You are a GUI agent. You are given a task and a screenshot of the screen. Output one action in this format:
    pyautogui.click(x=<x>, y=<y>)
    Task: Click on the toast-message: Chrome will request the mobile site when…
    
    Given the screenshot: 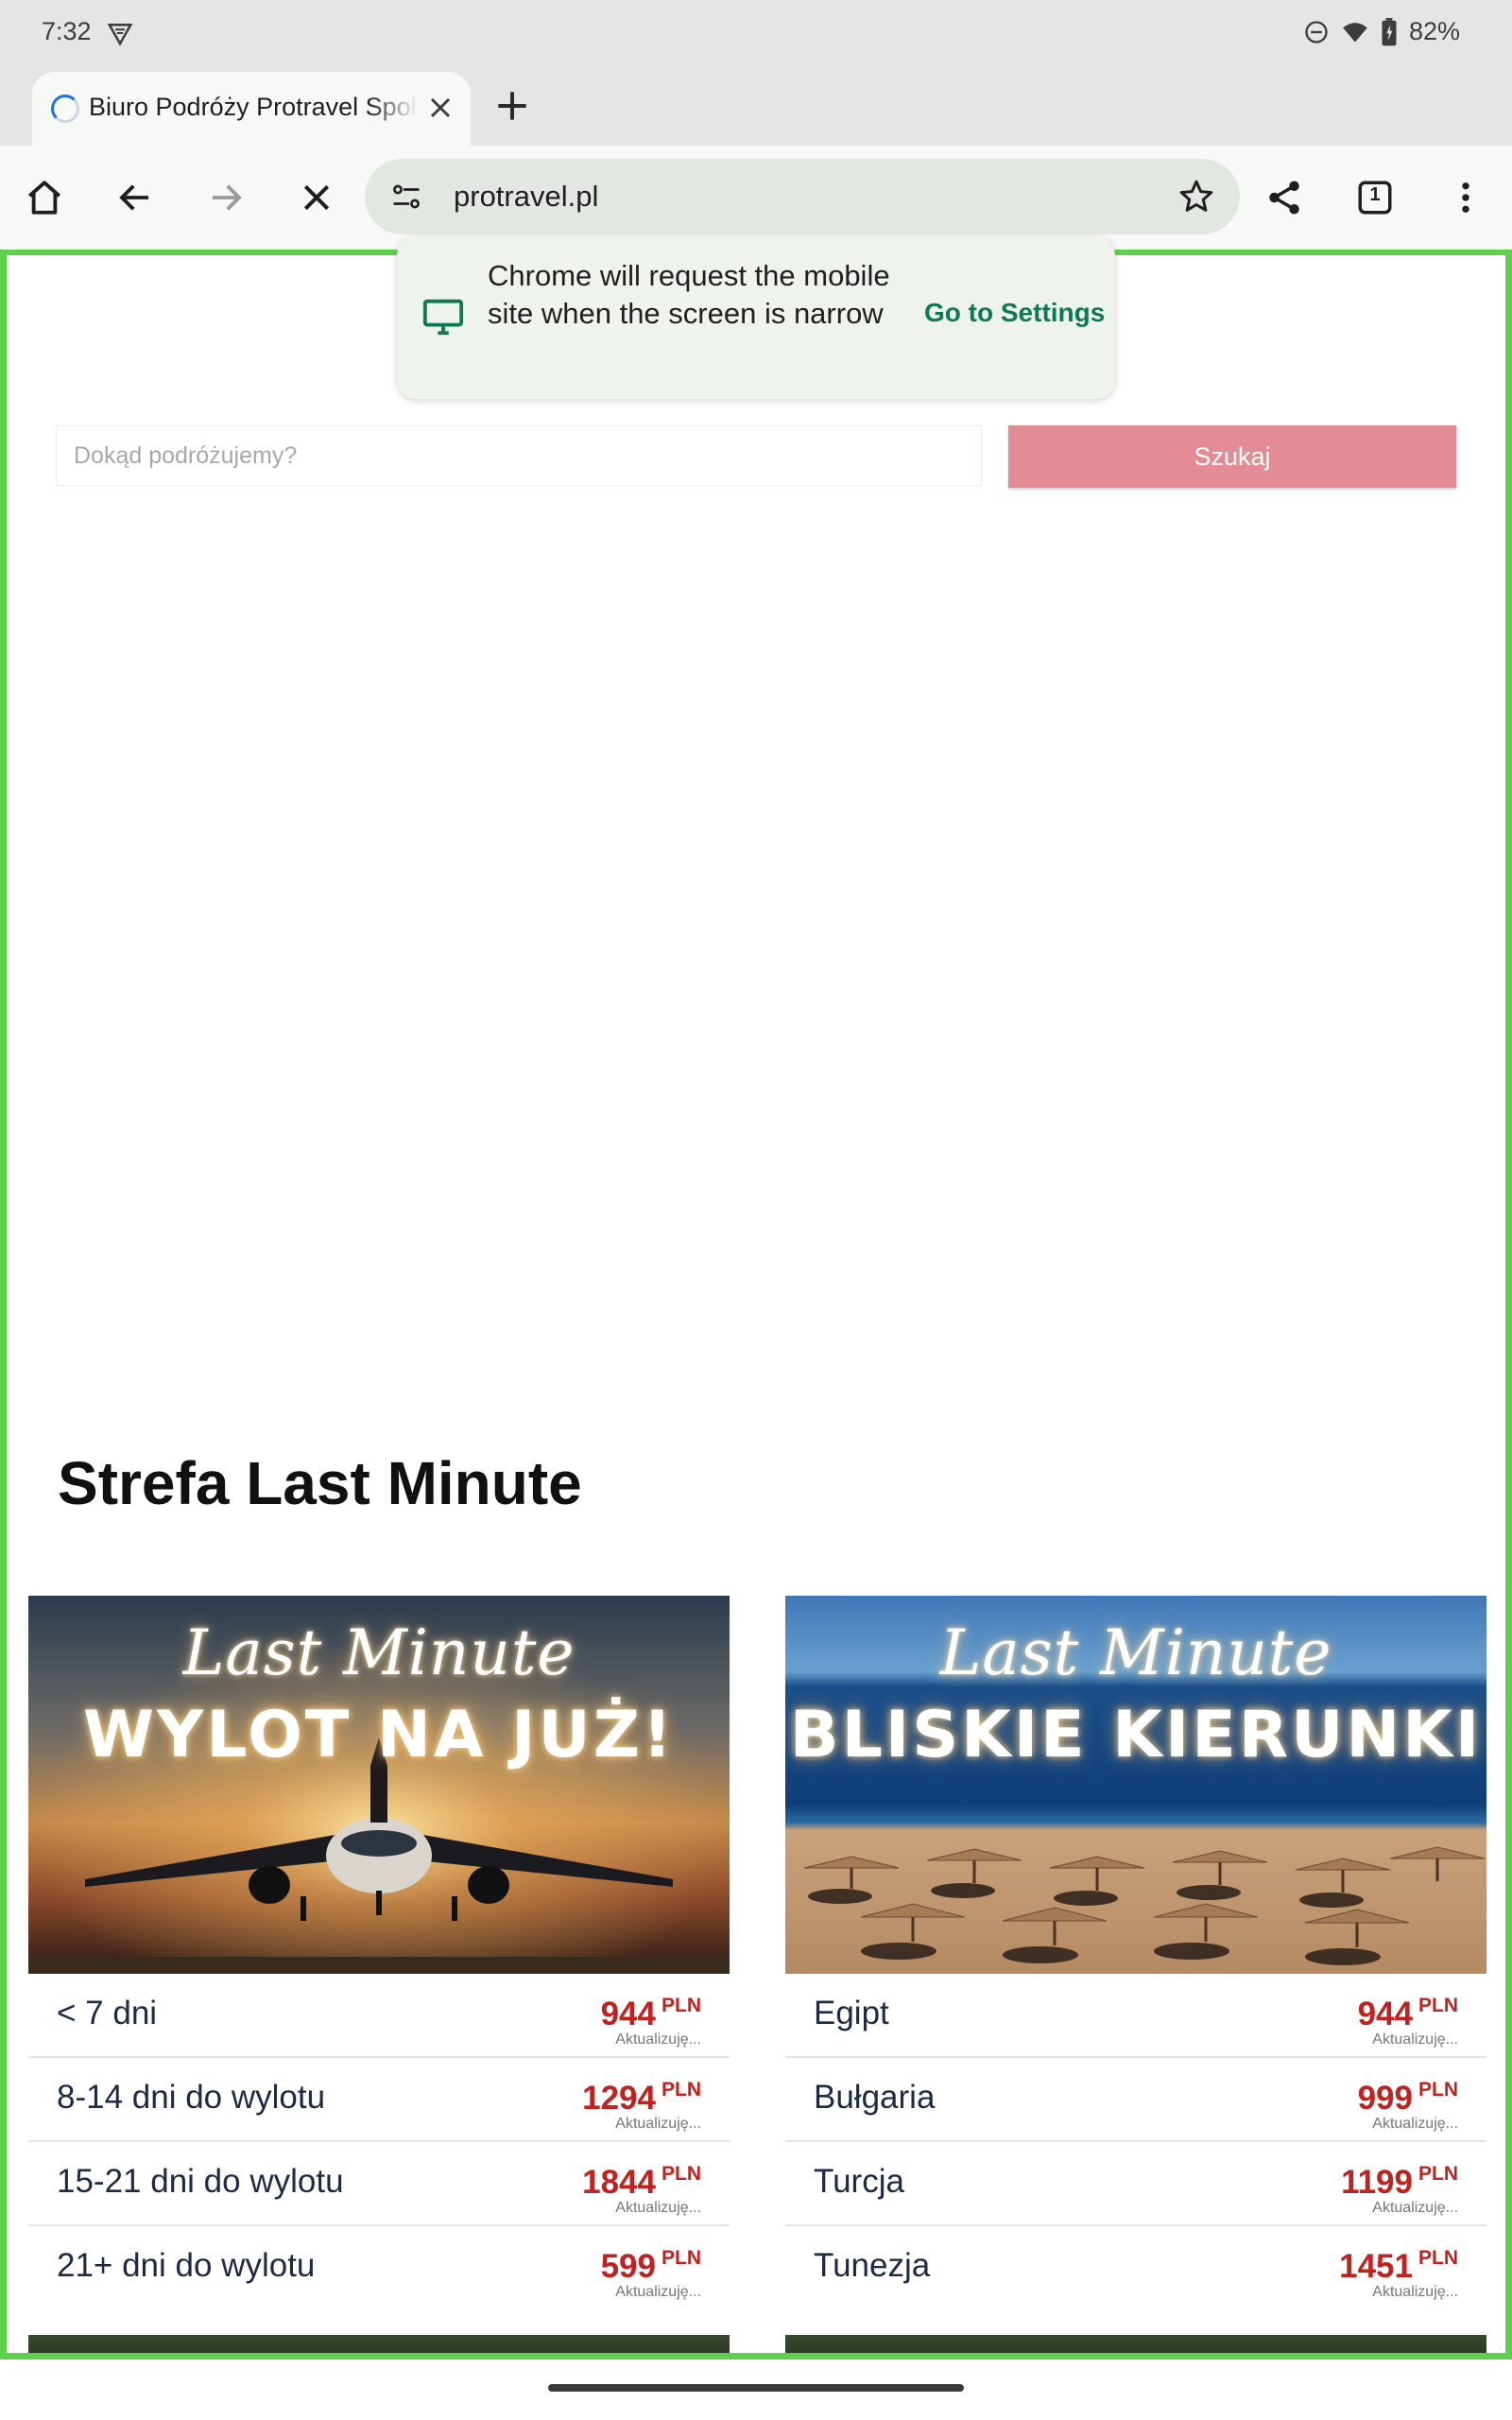 What is the action you would take?
    pyautogui.click(x=689, y=294)
    